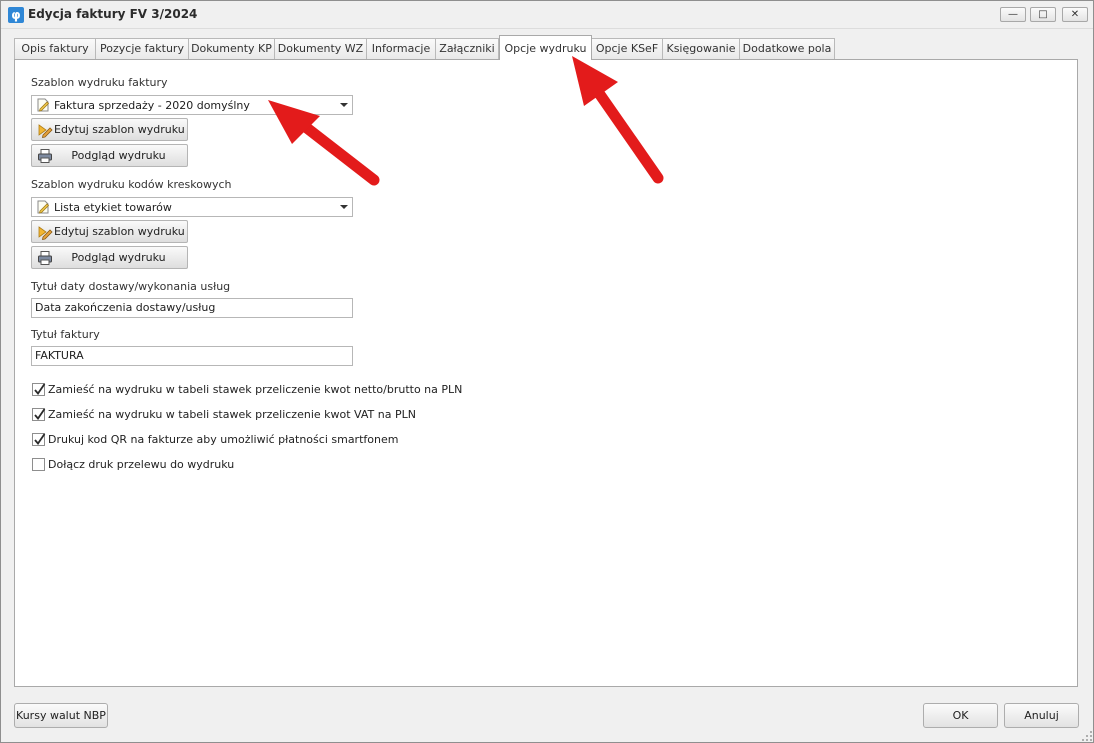  Describe the element at coordinates (119, 129) in the screenshot. I see `invoice-edit-template-label: Edytuj szablon wydruku` at that location.